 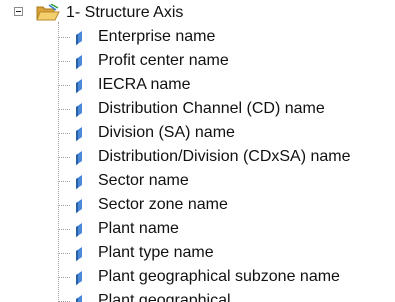 What do you see at coordinates (166, 132) in the screenshot?
I see `tree-item-label: Division (SA) name` at bounding box center [166, 132].